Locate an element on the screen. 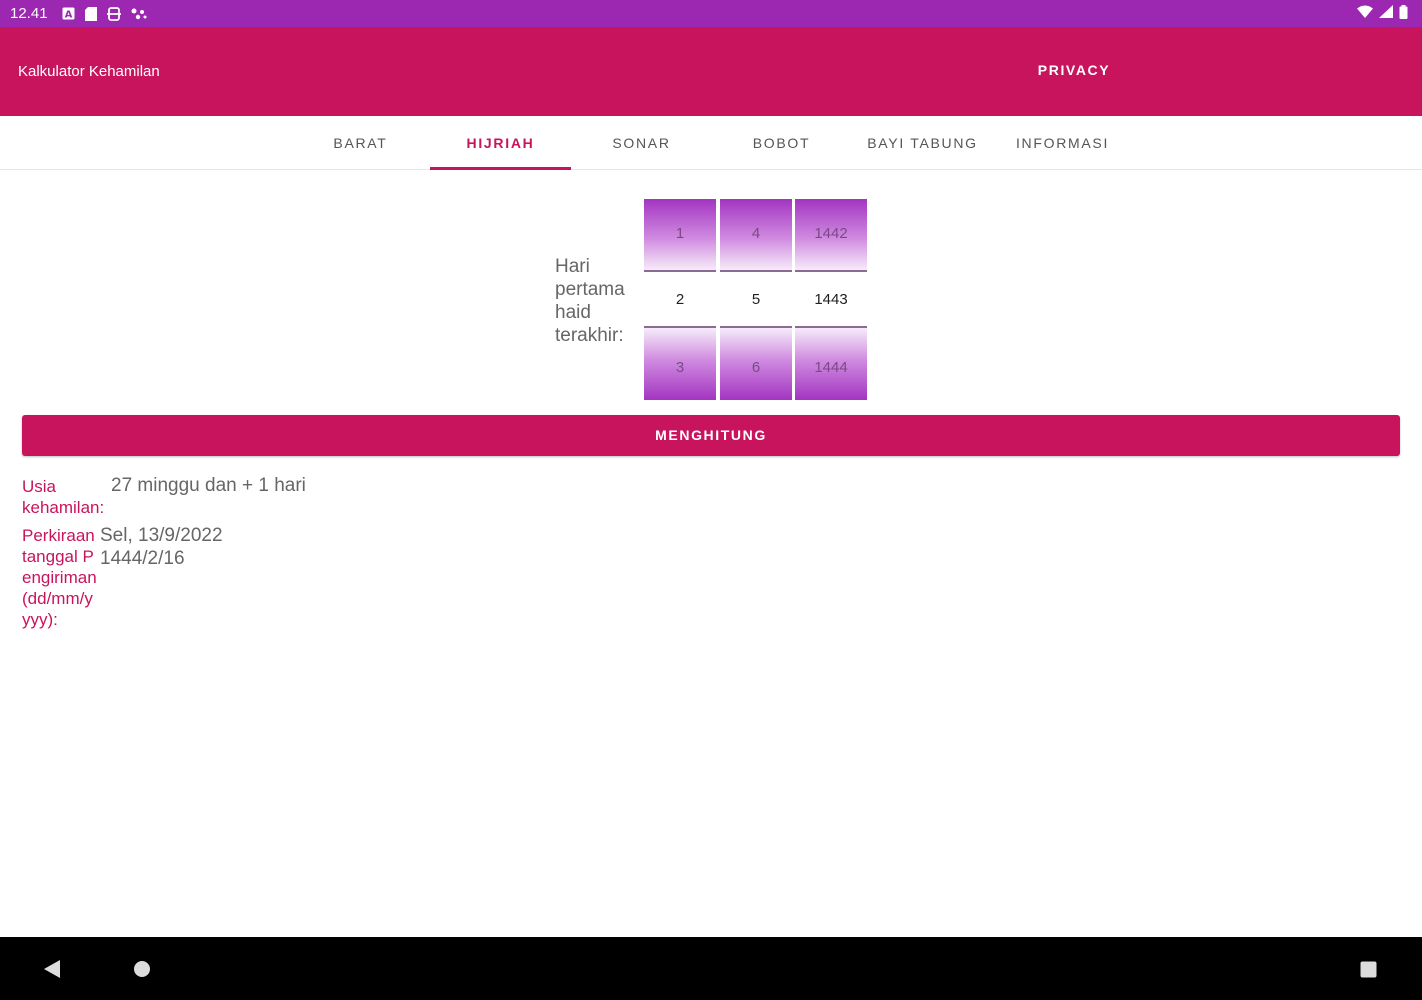 Image resolution: width=1422 pixels, height=1000 pixels. privacy-button: PRIVACY is located at coordinates (1074, 72).